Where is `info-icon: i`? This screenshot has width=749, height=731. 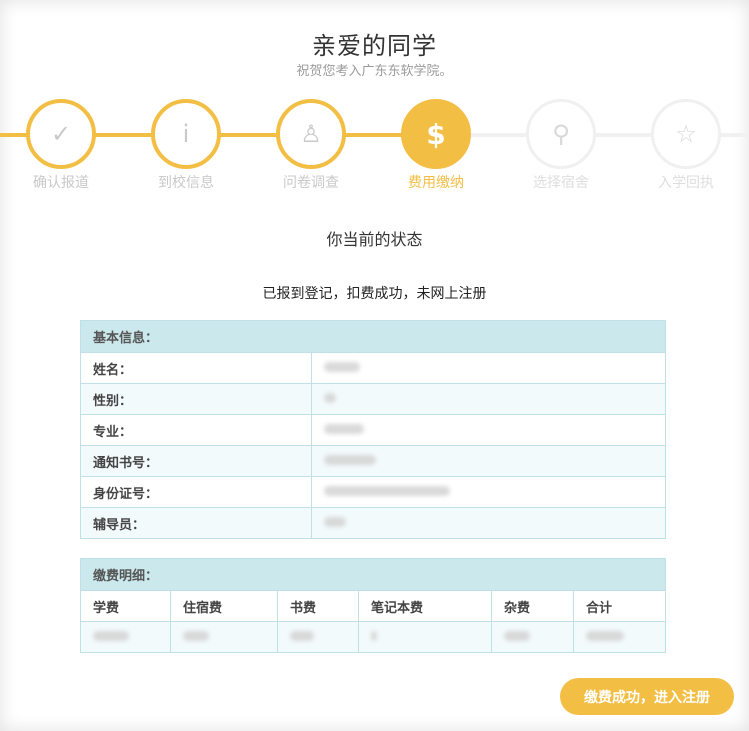 info-icon: i is located at coordinates (186, 134).